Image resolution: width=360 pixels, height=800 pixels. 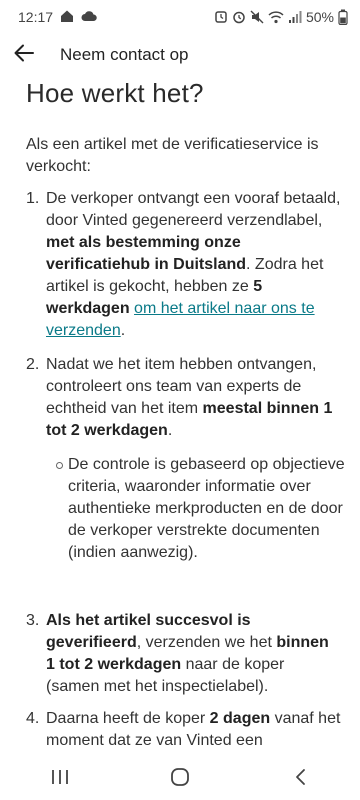 I want to click on bullet-circle-icon, so click(x=62, y=509).